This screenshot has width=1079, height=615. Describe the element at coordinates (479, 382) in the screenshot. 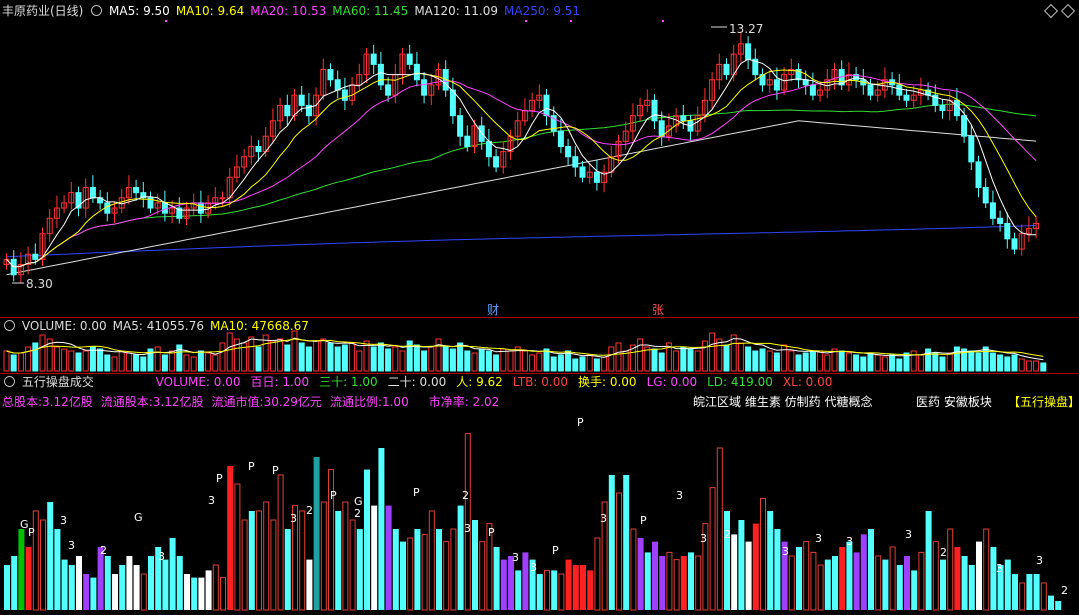

I see `indicator-label-4: 人: 9.62` at that location.